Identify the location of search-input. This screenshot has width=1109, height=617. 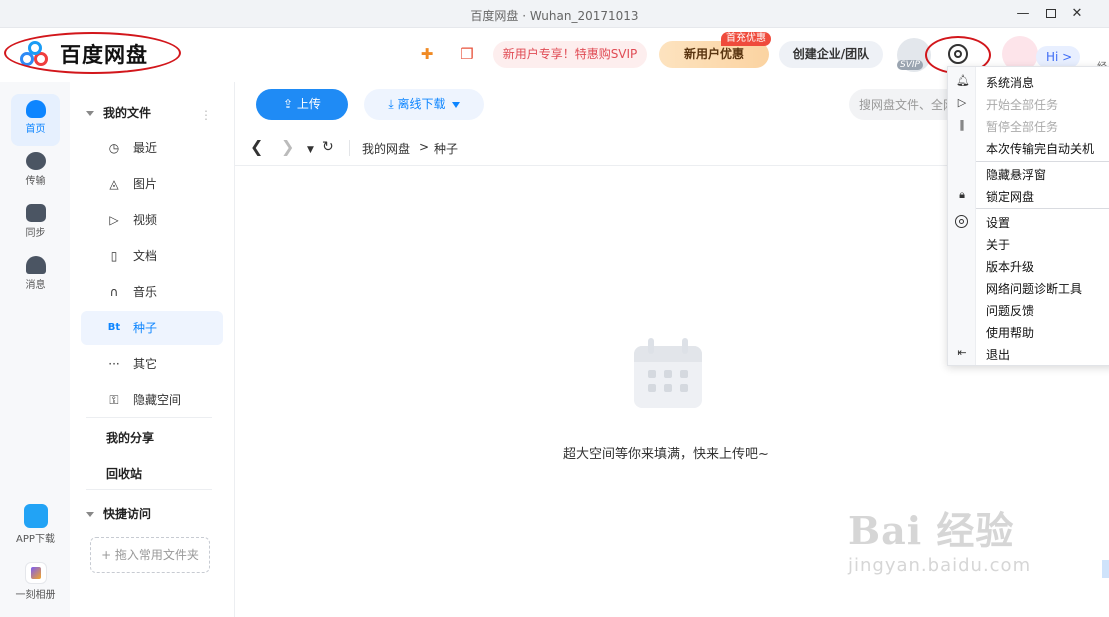
(904, 104).